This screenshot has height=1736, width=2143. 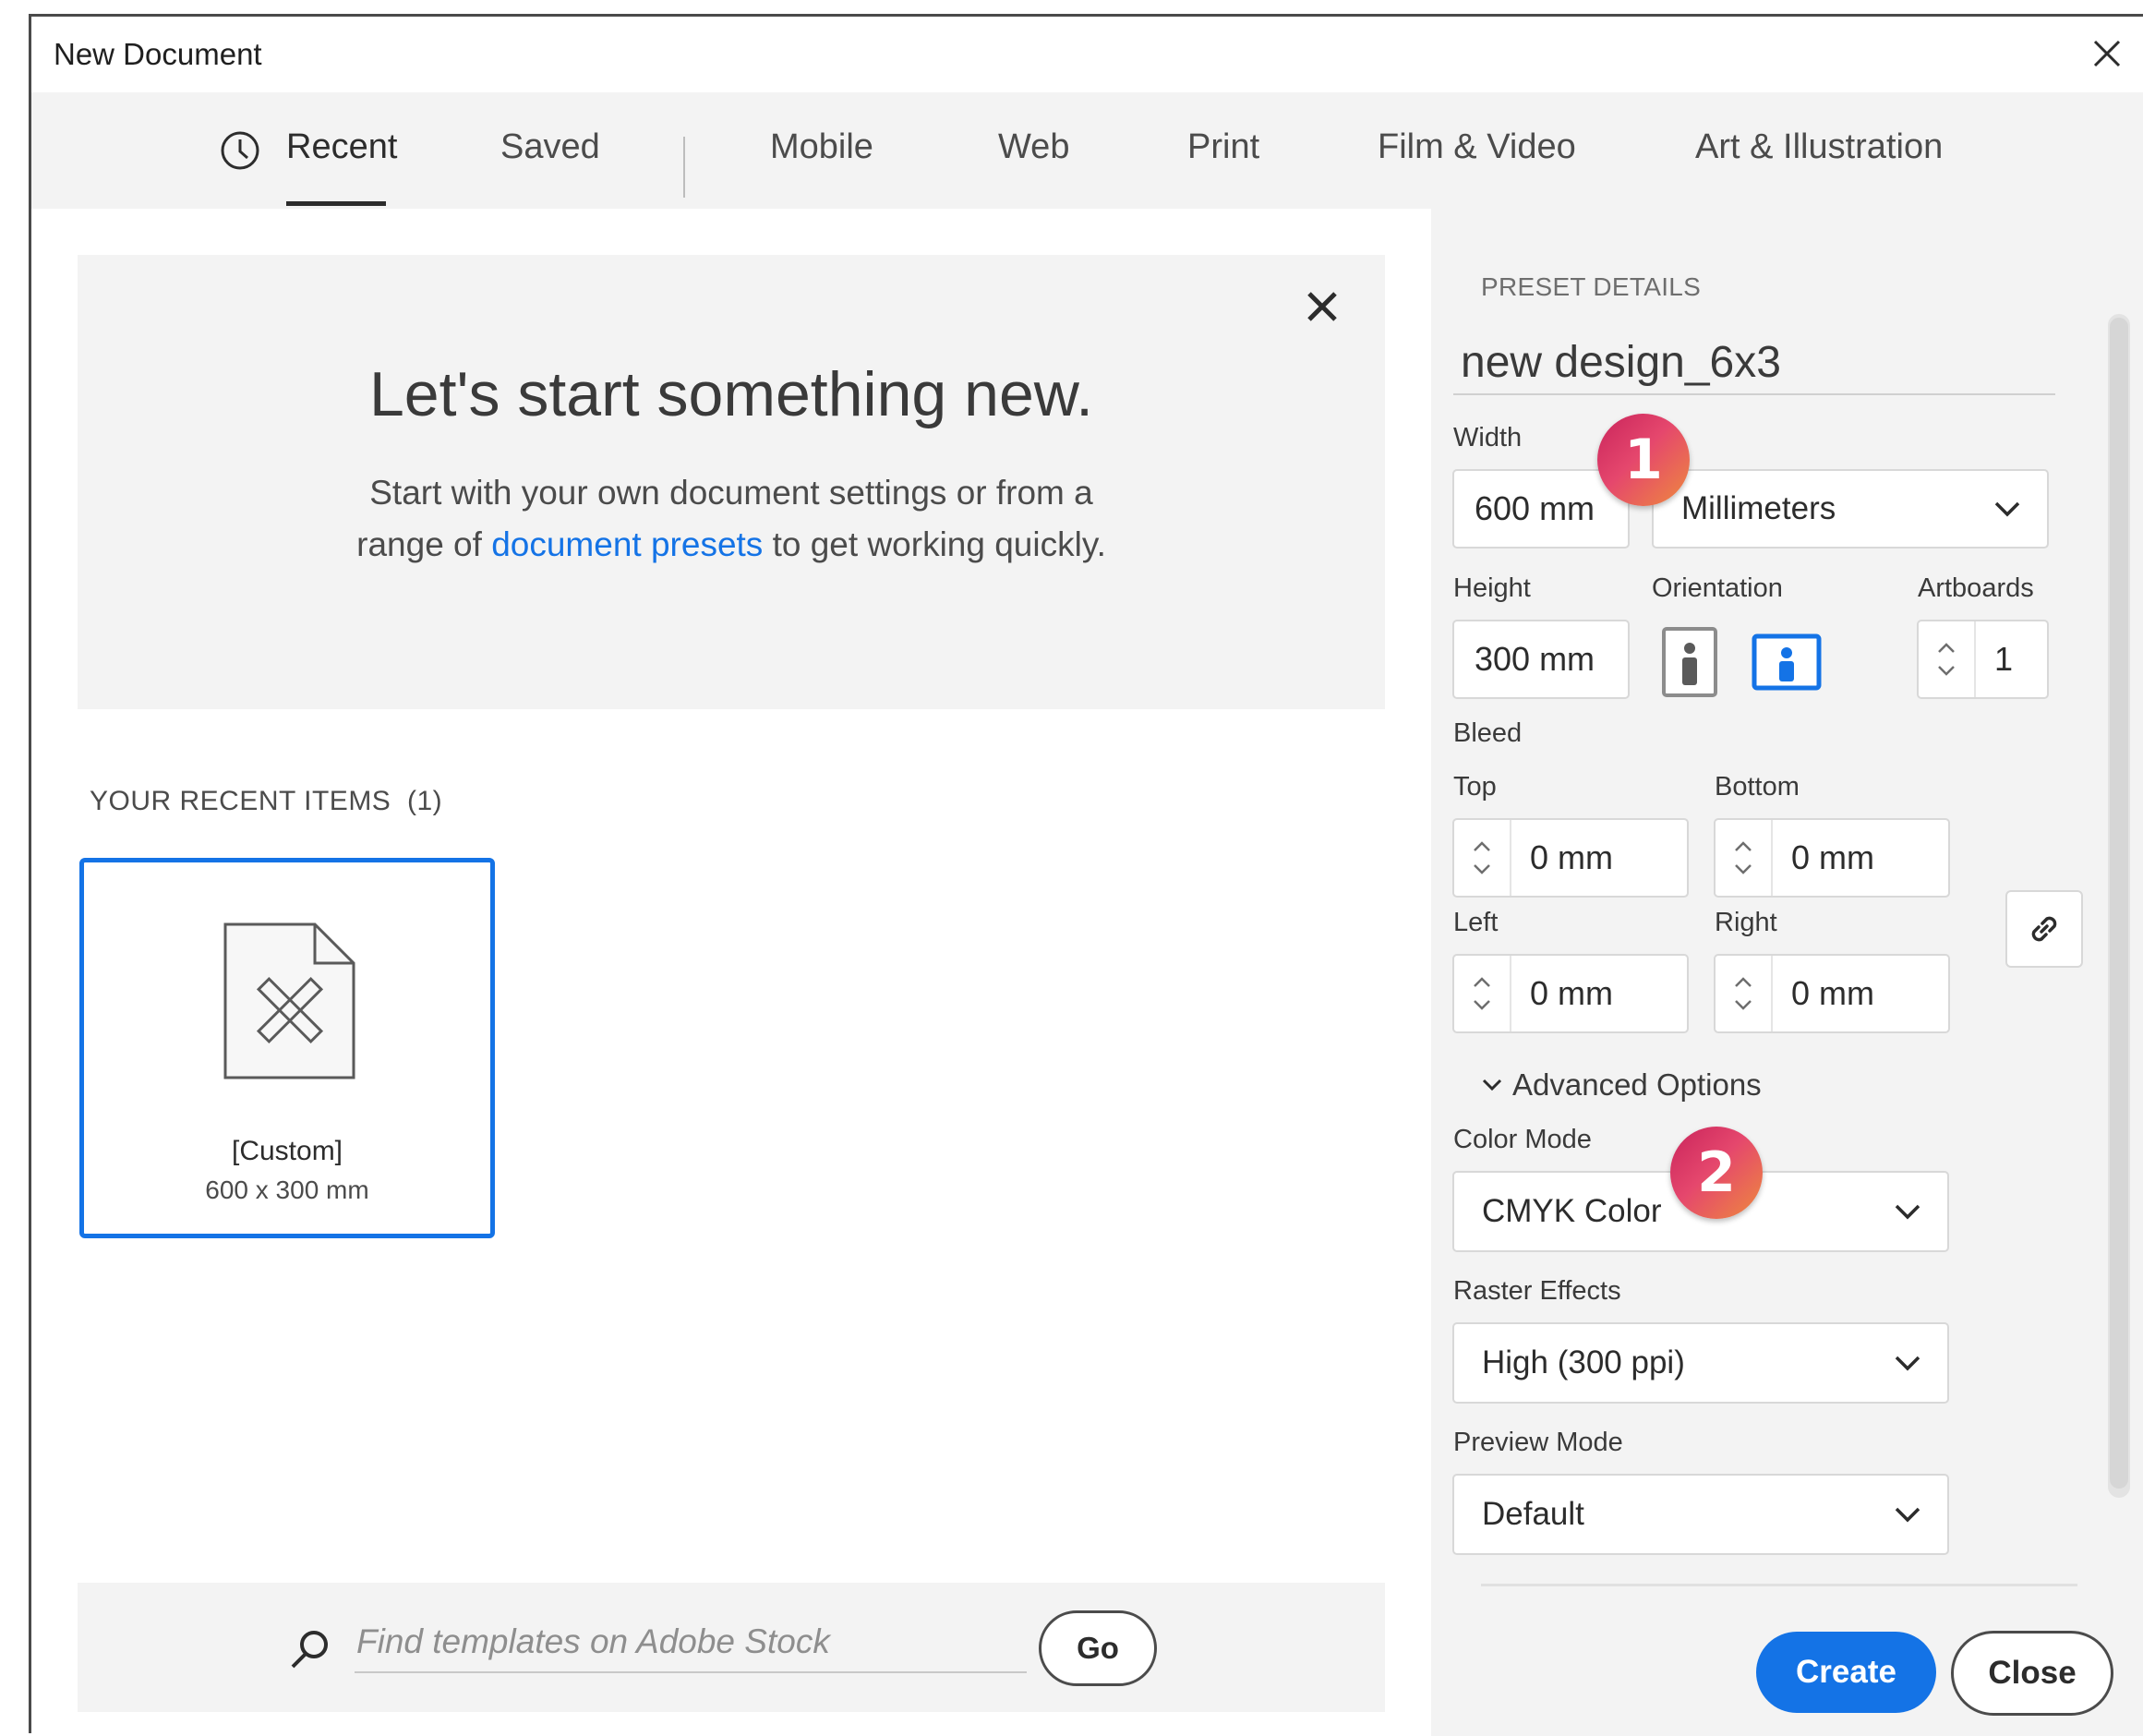 What do you see at coordinates (240, 801) in the screenshot?
I see `recent-heading-label: YOUR RECENT ITEMS` at bounding box center [240, 801].